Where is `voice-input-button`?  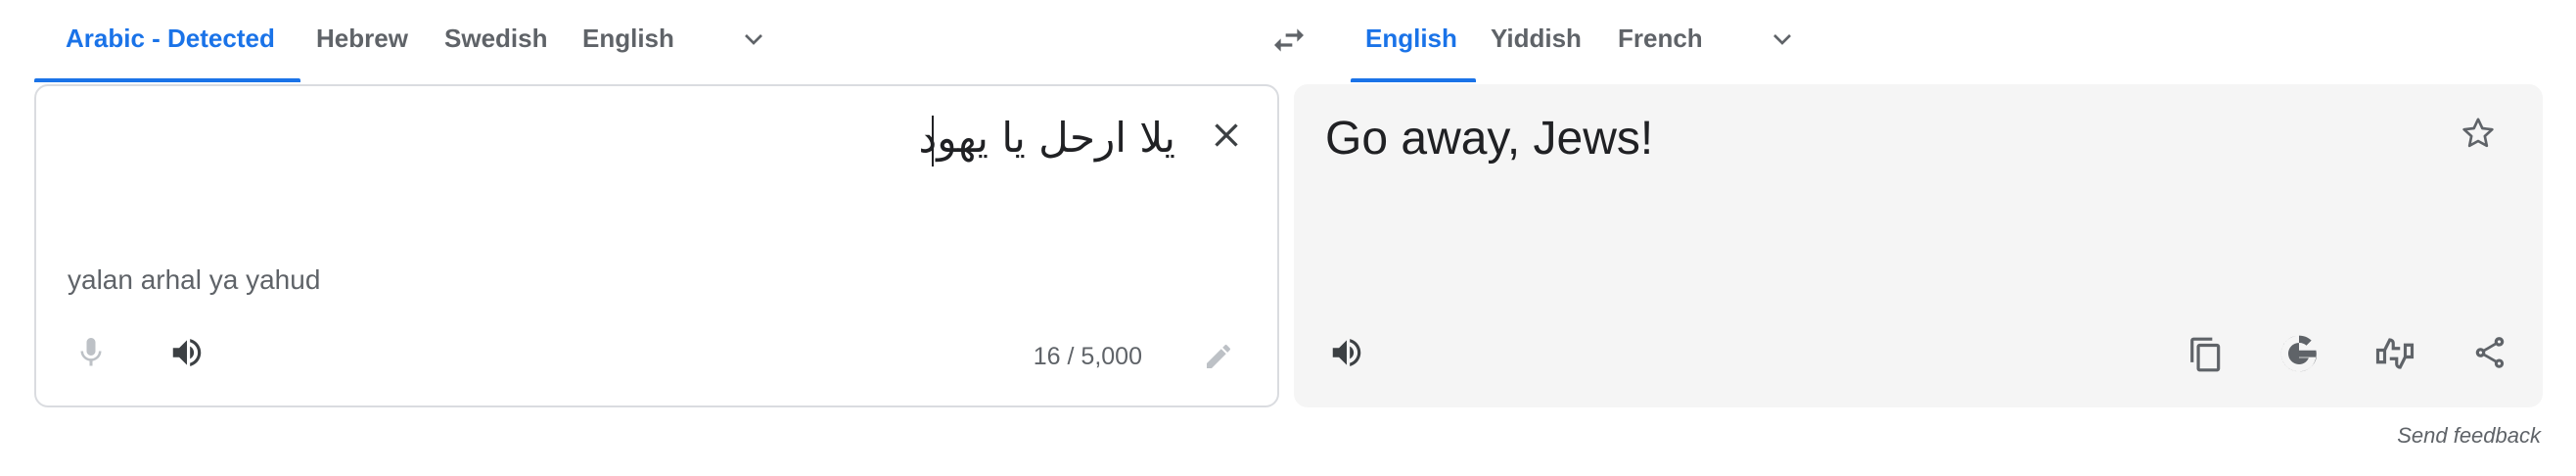 voice-input-button is located at coordinates (91, 352).